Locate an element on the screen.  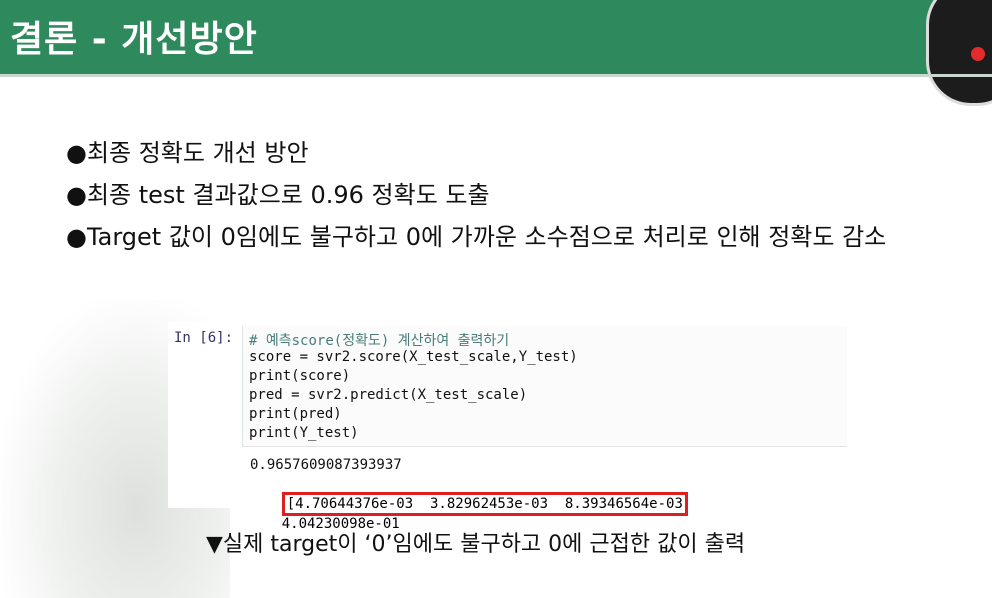
header-divider is located at coordinates (496, 75).